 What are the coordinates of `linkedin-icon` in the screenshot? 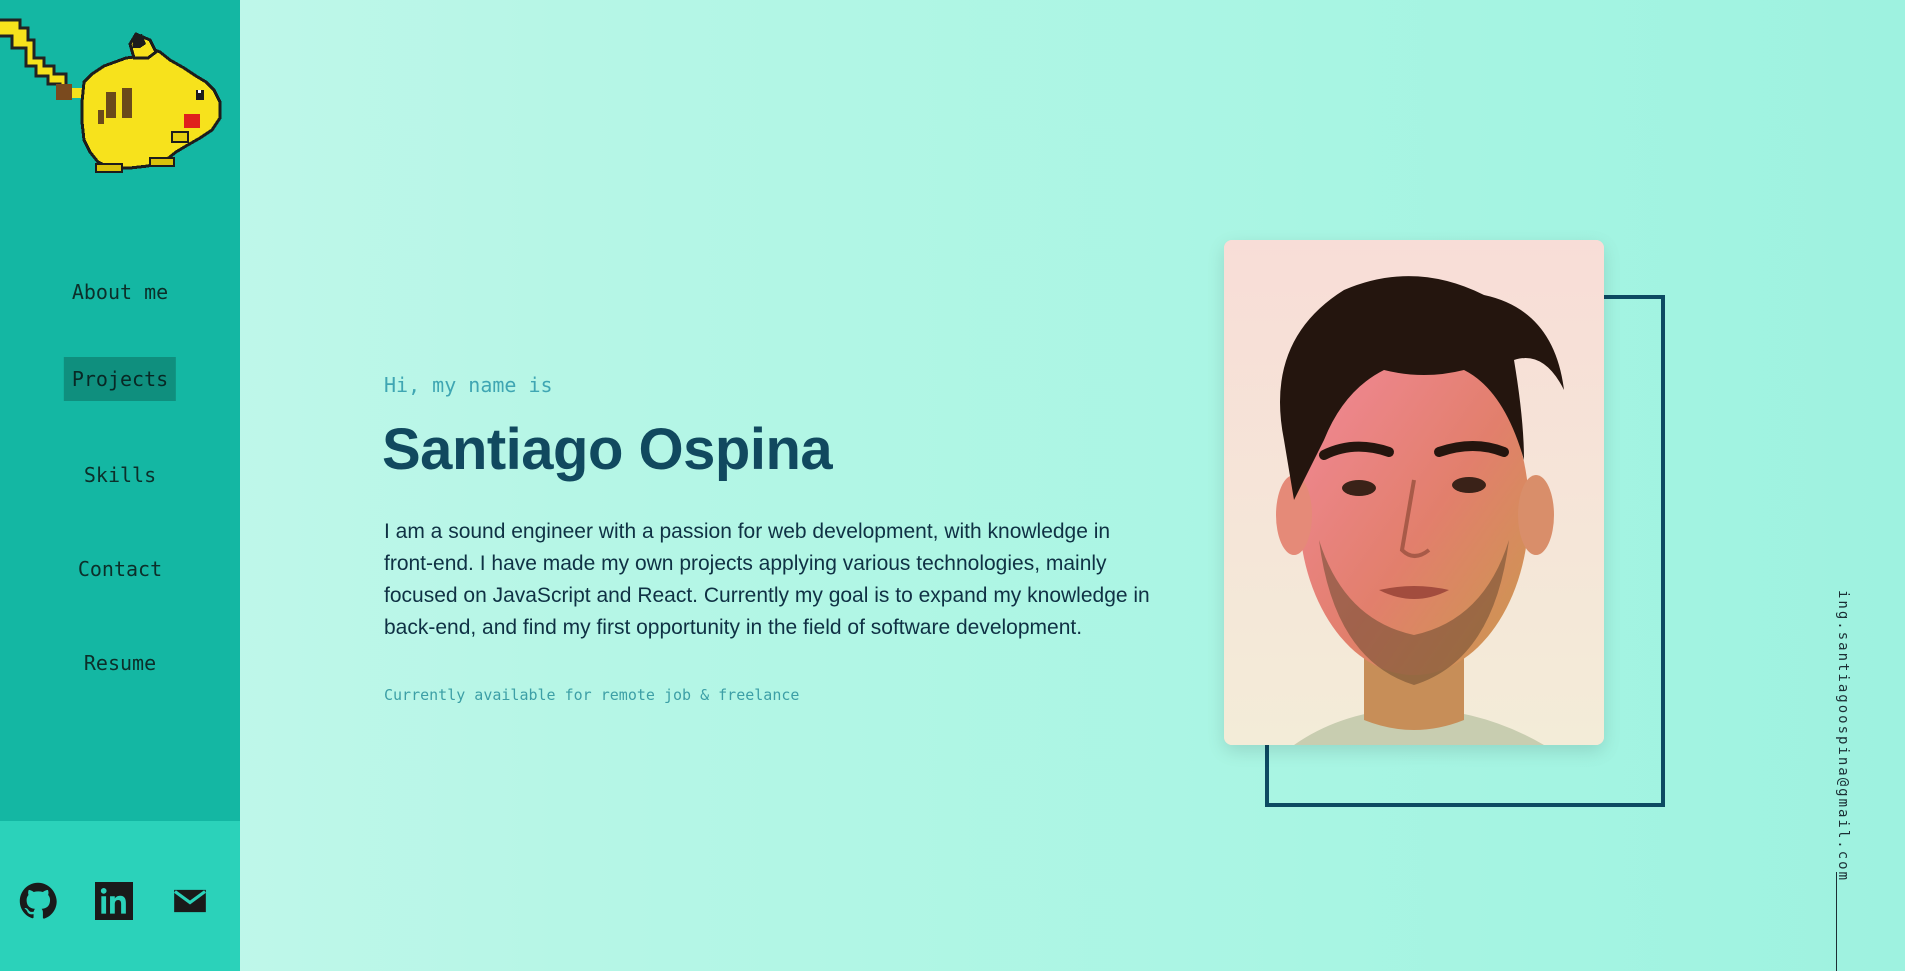 It's located at (114, 901).